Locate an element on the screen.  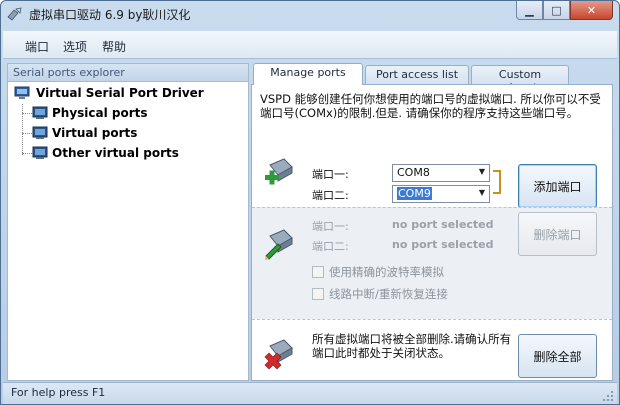
add-port-icon is located at coordinates (279, 171).